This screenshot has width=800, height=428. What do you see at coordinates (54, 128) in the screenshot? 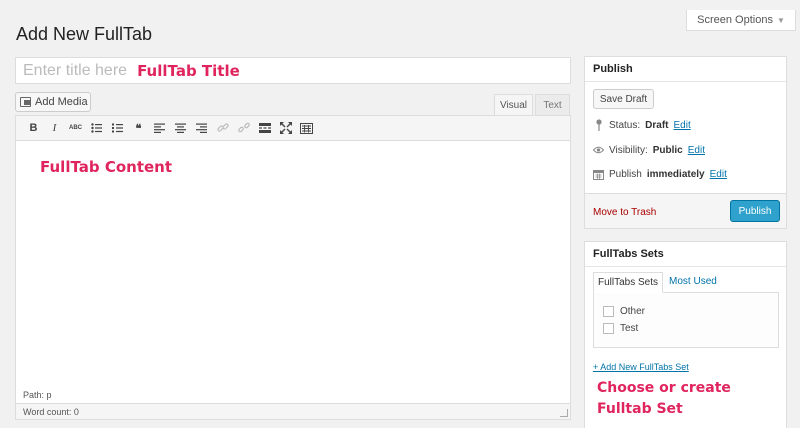
I see `italic-icon: I` at bounding box center [54, 128].